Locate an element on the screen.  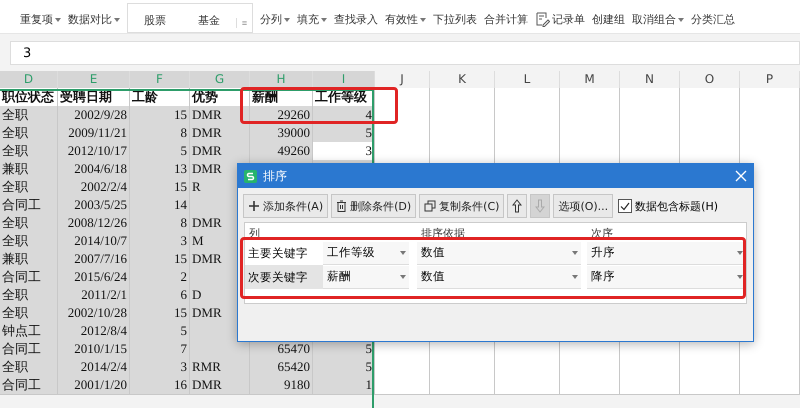
toolbar-button: 复制条件(C) is located at coordinates (461, 206).